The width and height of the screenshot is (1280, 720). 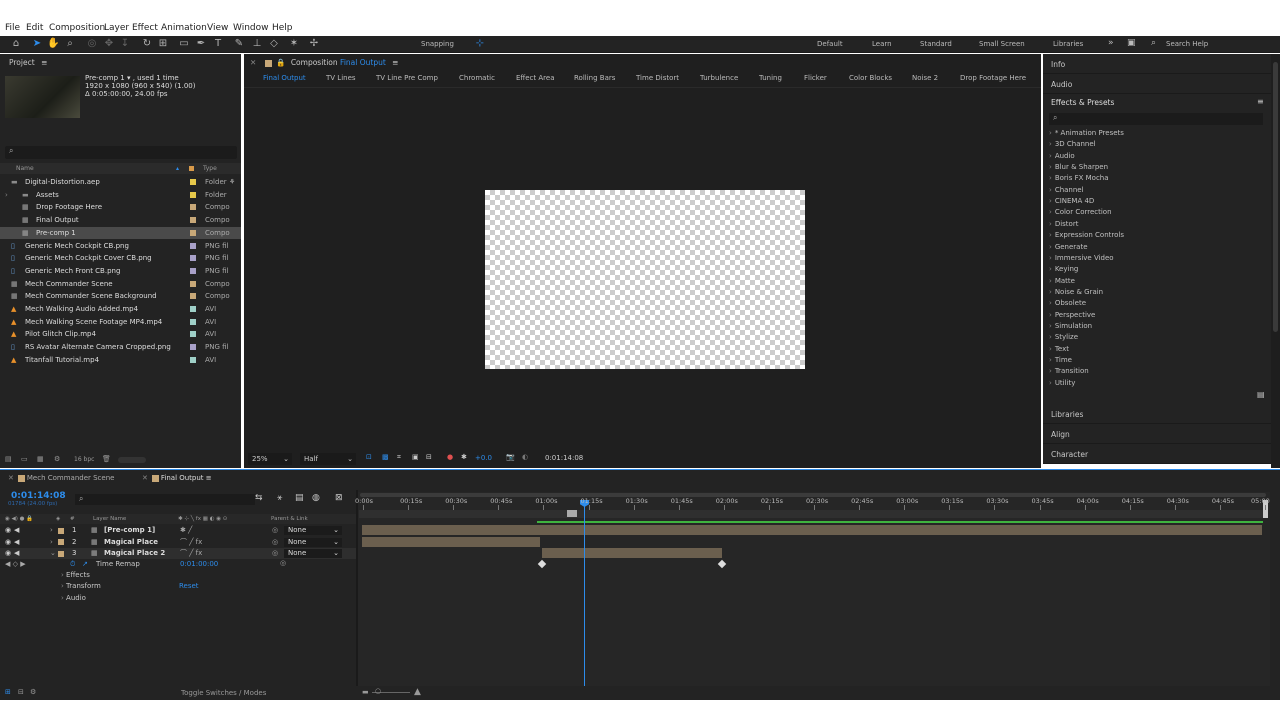 I want to click on exposure-reset-icon: ✱, so click(x=464, y=457).